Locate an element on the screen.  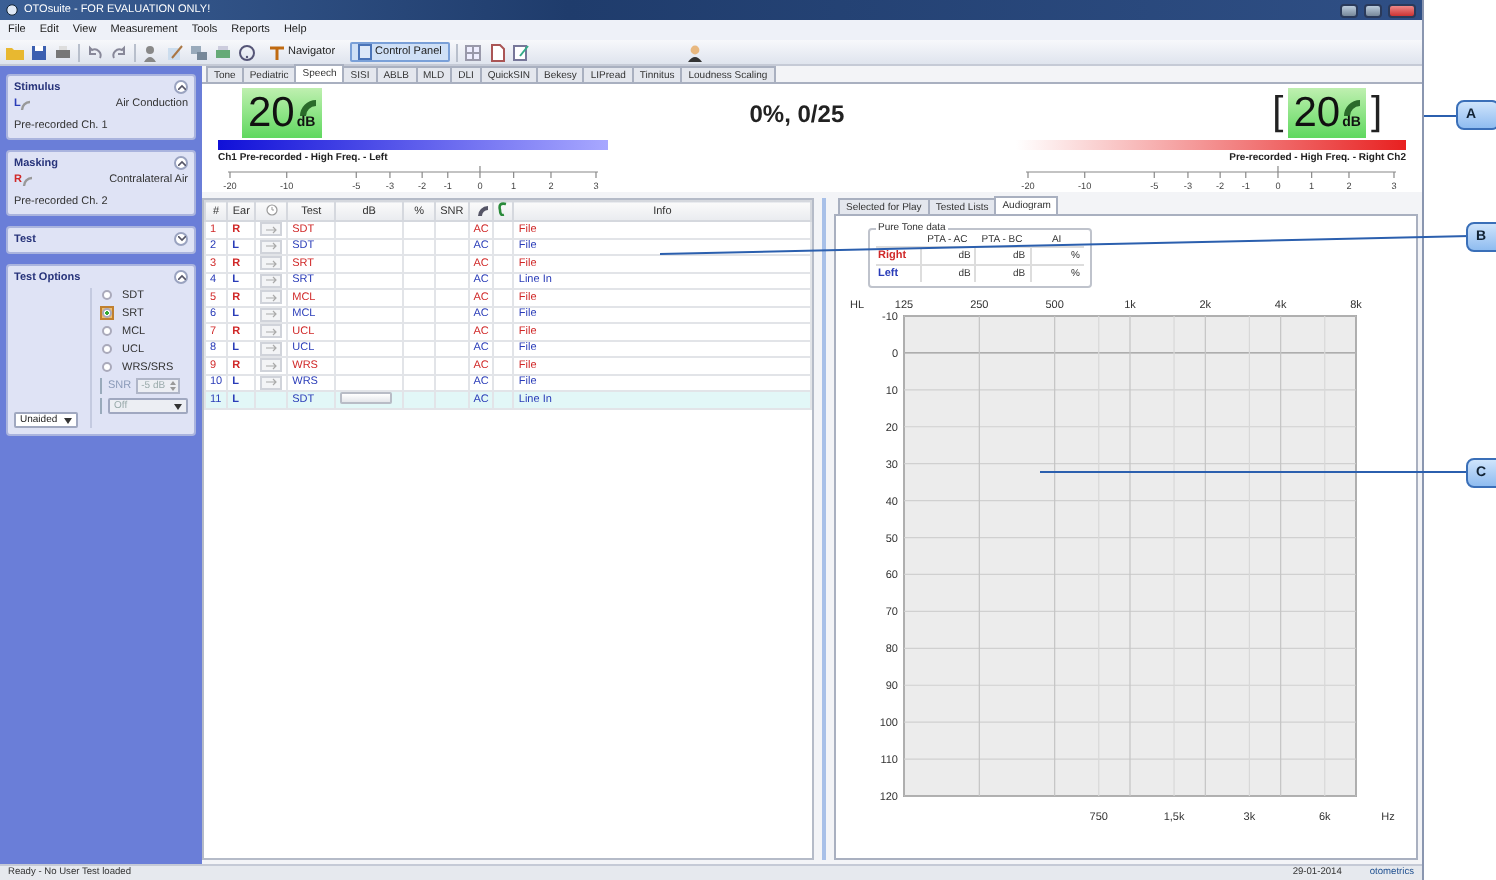
panel-icon is located at coordinates (364, 52).